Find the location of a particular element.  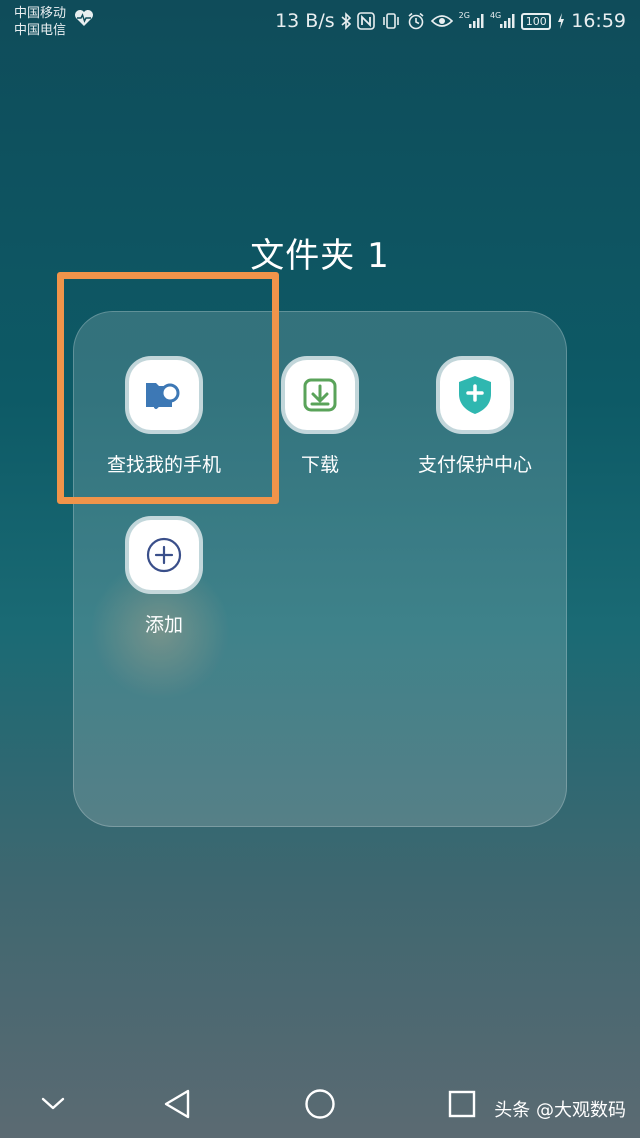

nfc-icon is located at coordinates (365, 21).